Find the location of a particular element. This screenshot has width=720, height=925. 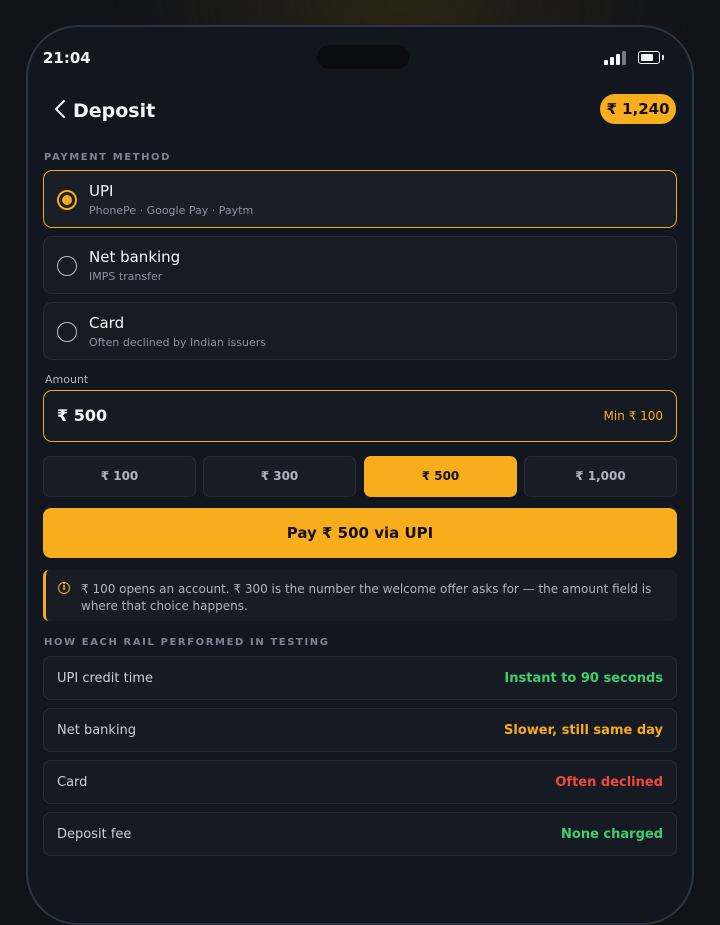

camera-notch is located at coordinates (363, 57).